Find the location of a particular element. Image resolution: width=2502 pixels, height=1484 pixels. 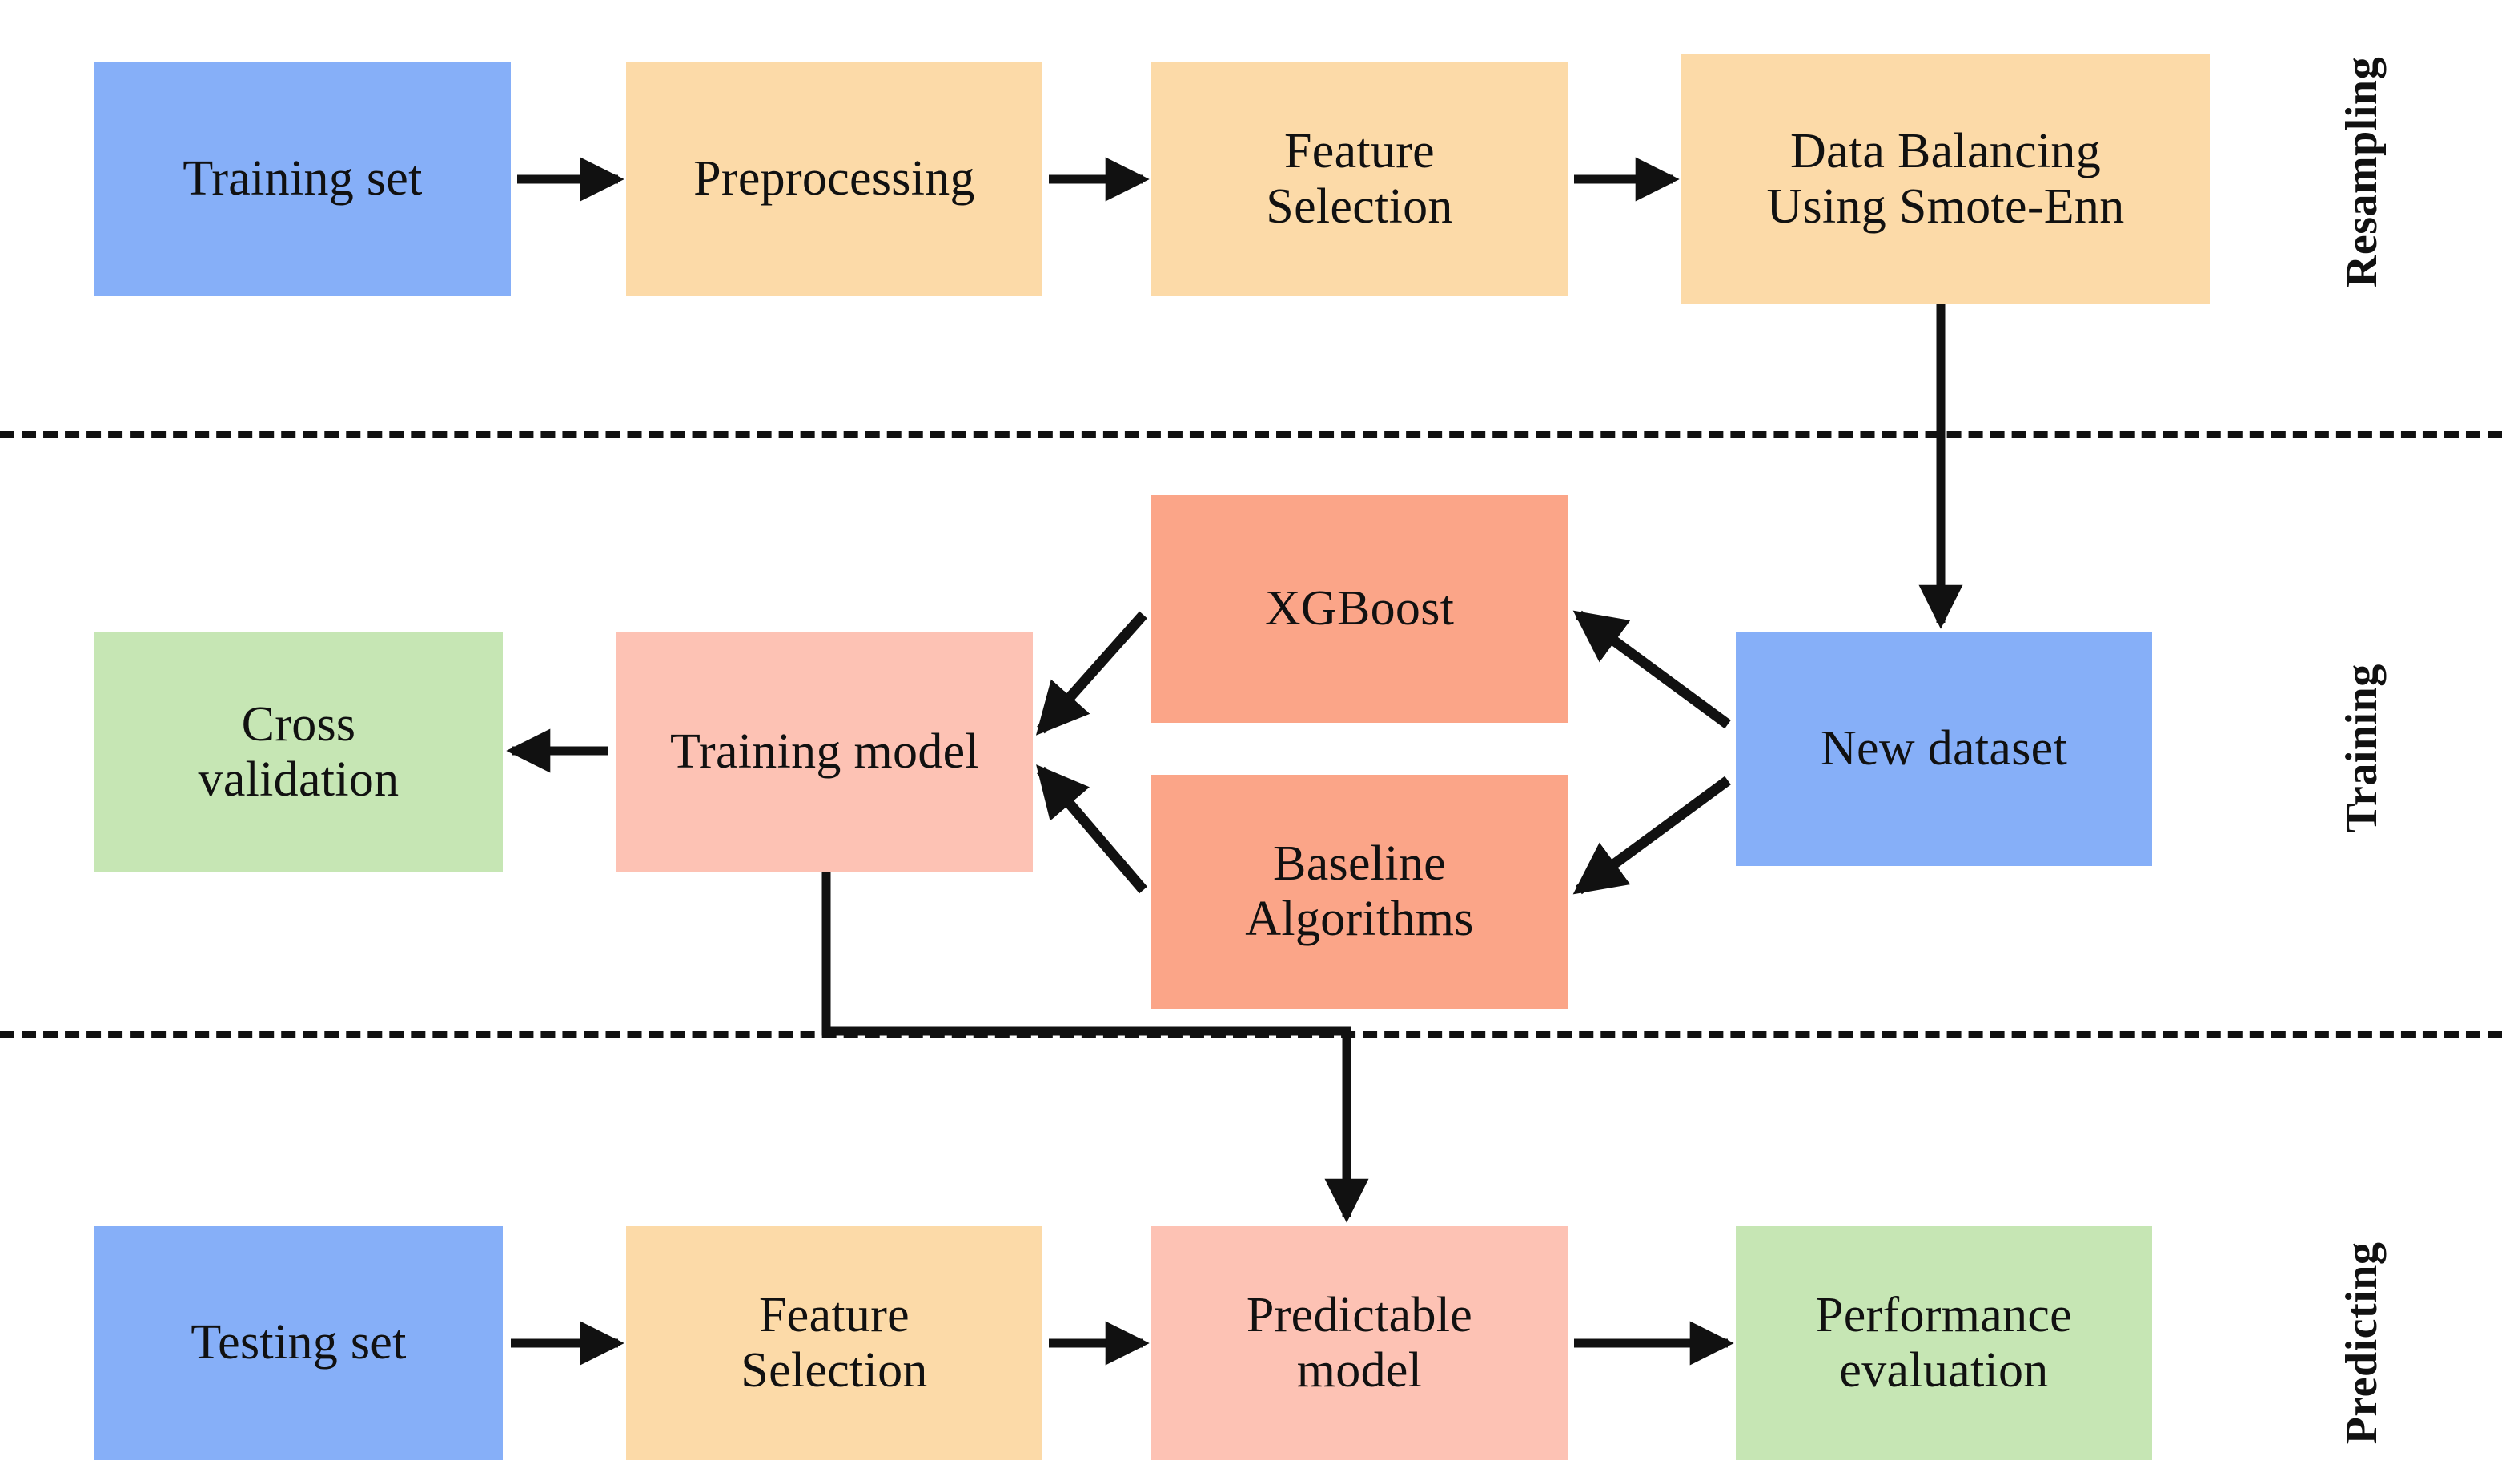

edge-new-dataset-to-xgboost is located at coordinates (1652, 669).